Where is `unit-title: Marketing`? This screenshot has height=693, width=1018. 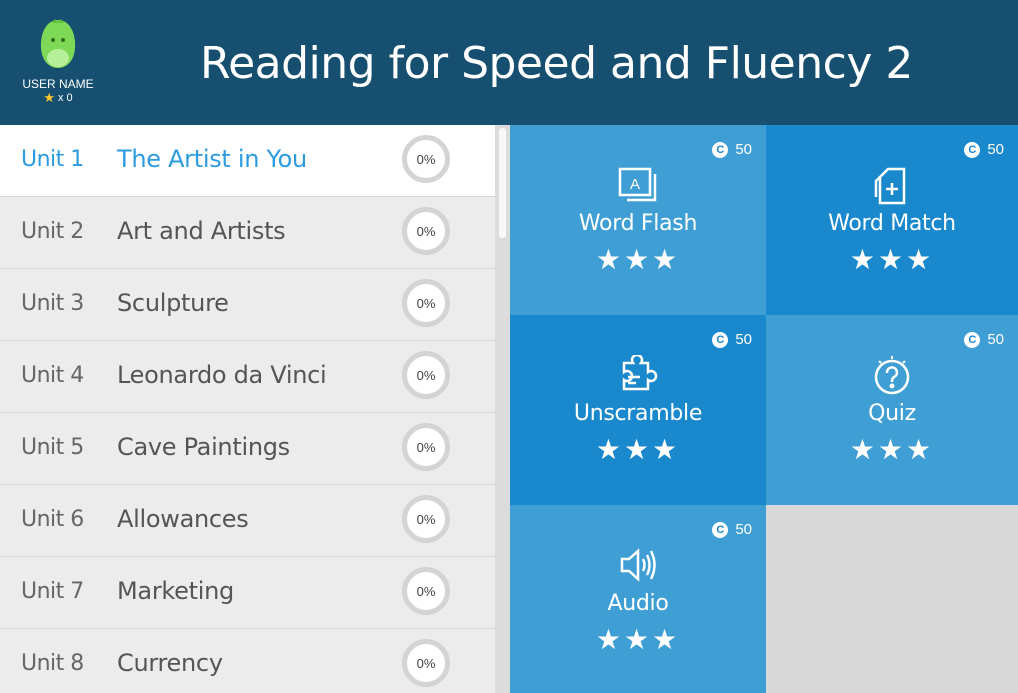 unit-title: Marketing is located at coordinates (175, 591).